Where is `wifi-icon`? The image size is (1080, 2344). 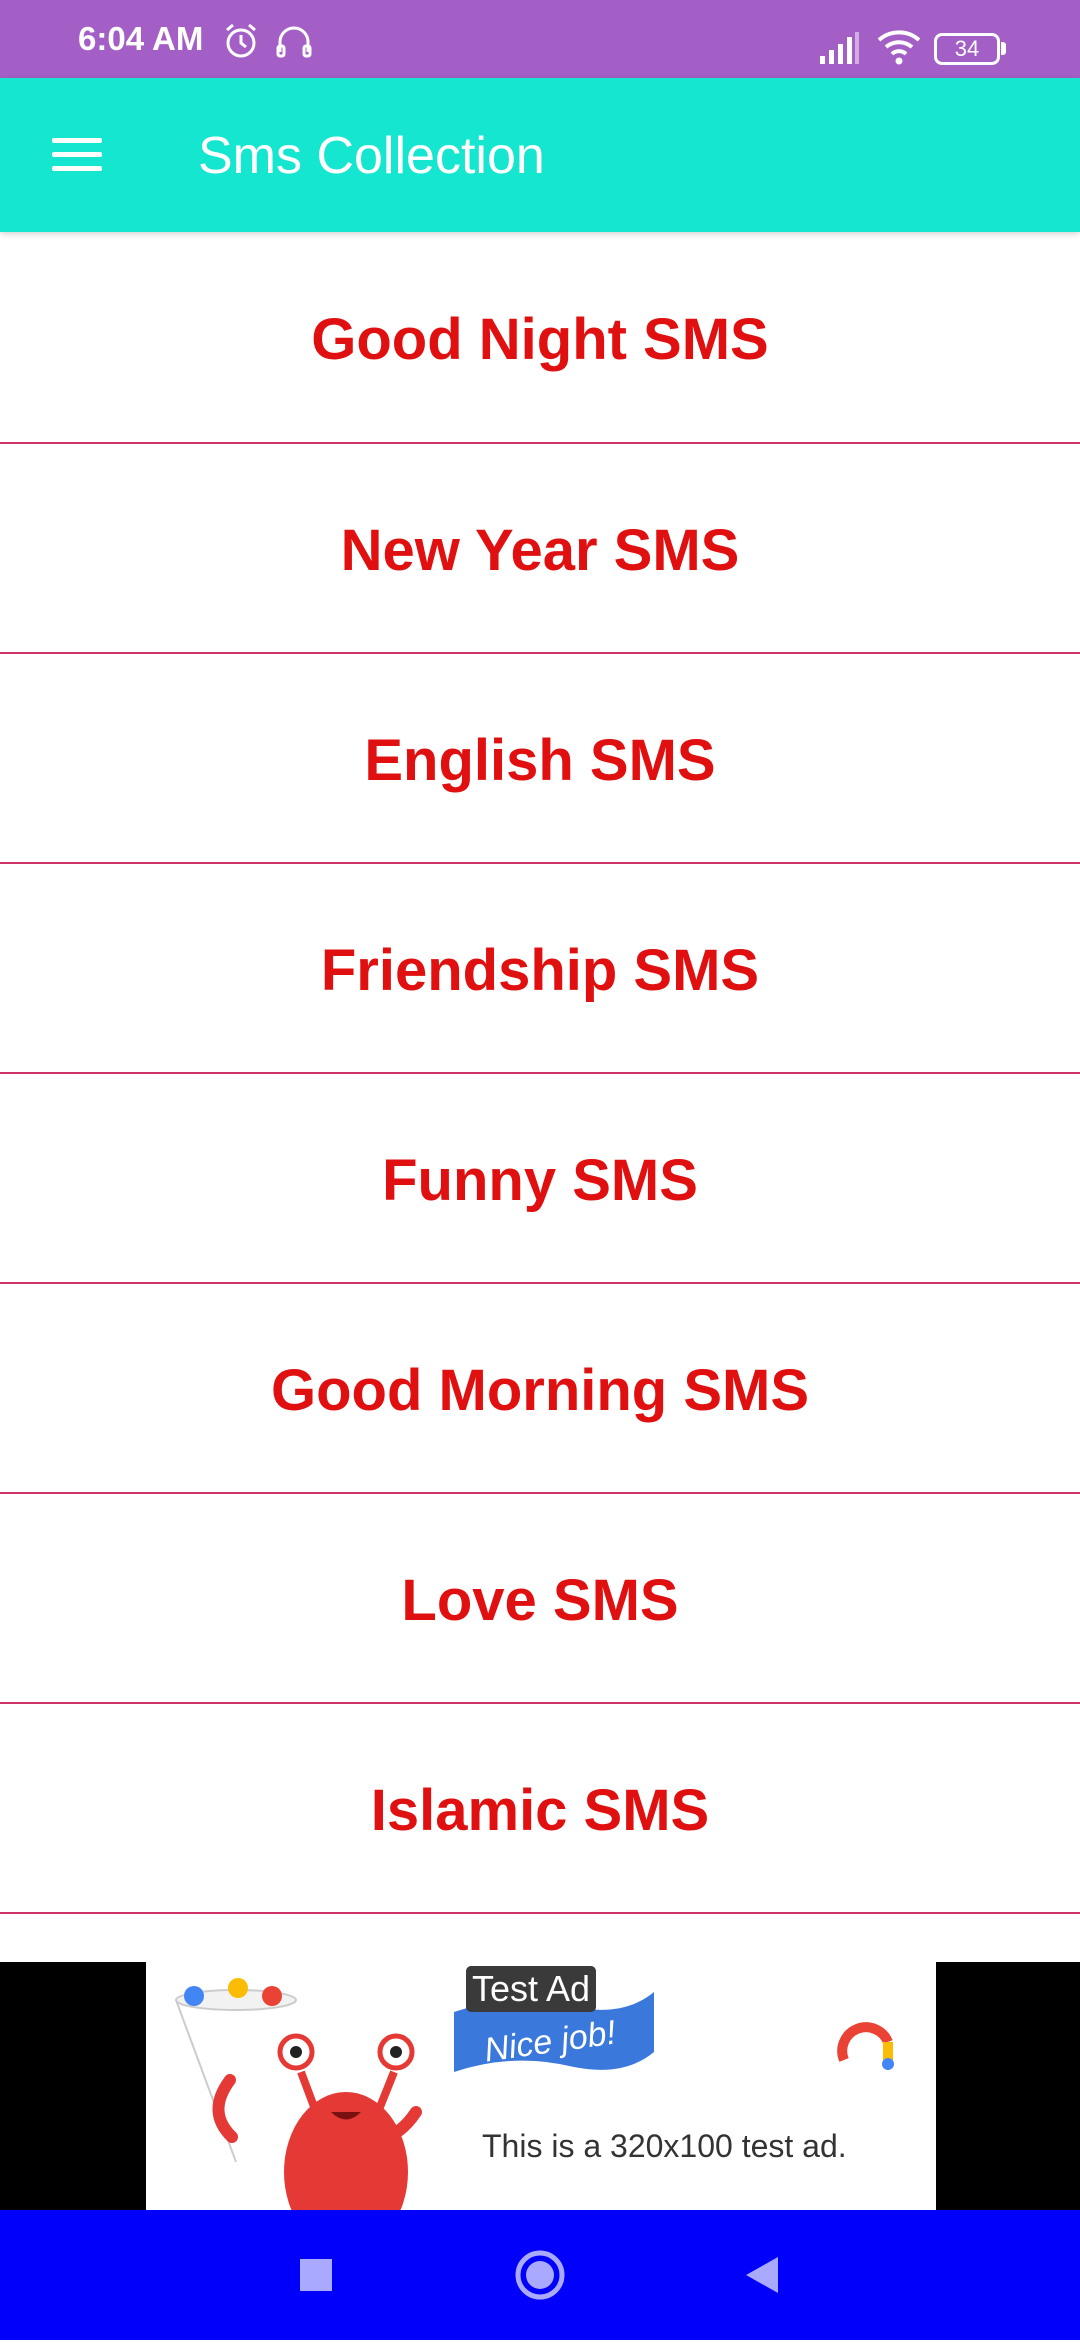
wifi-icon is located at coordinates (899, 47).